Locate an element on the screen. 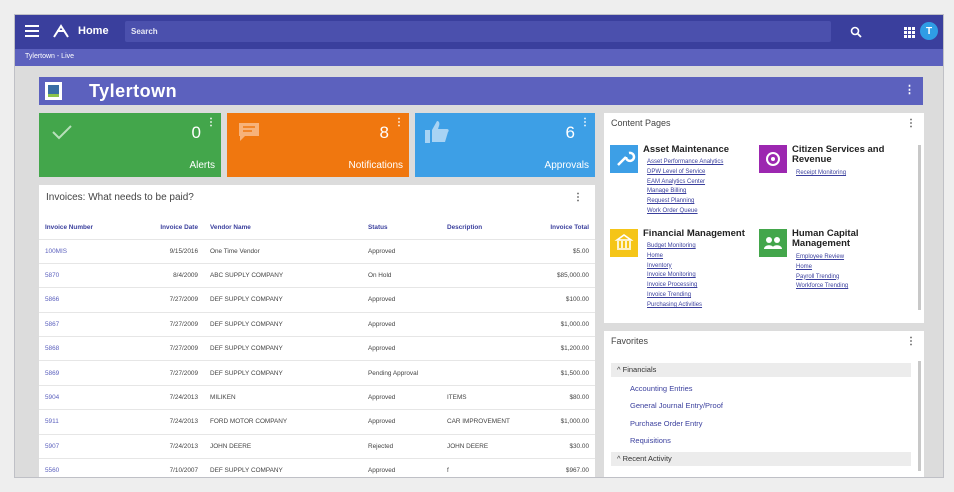  content-page-link: Budget Monitoring is located at coordinates (674, 247).